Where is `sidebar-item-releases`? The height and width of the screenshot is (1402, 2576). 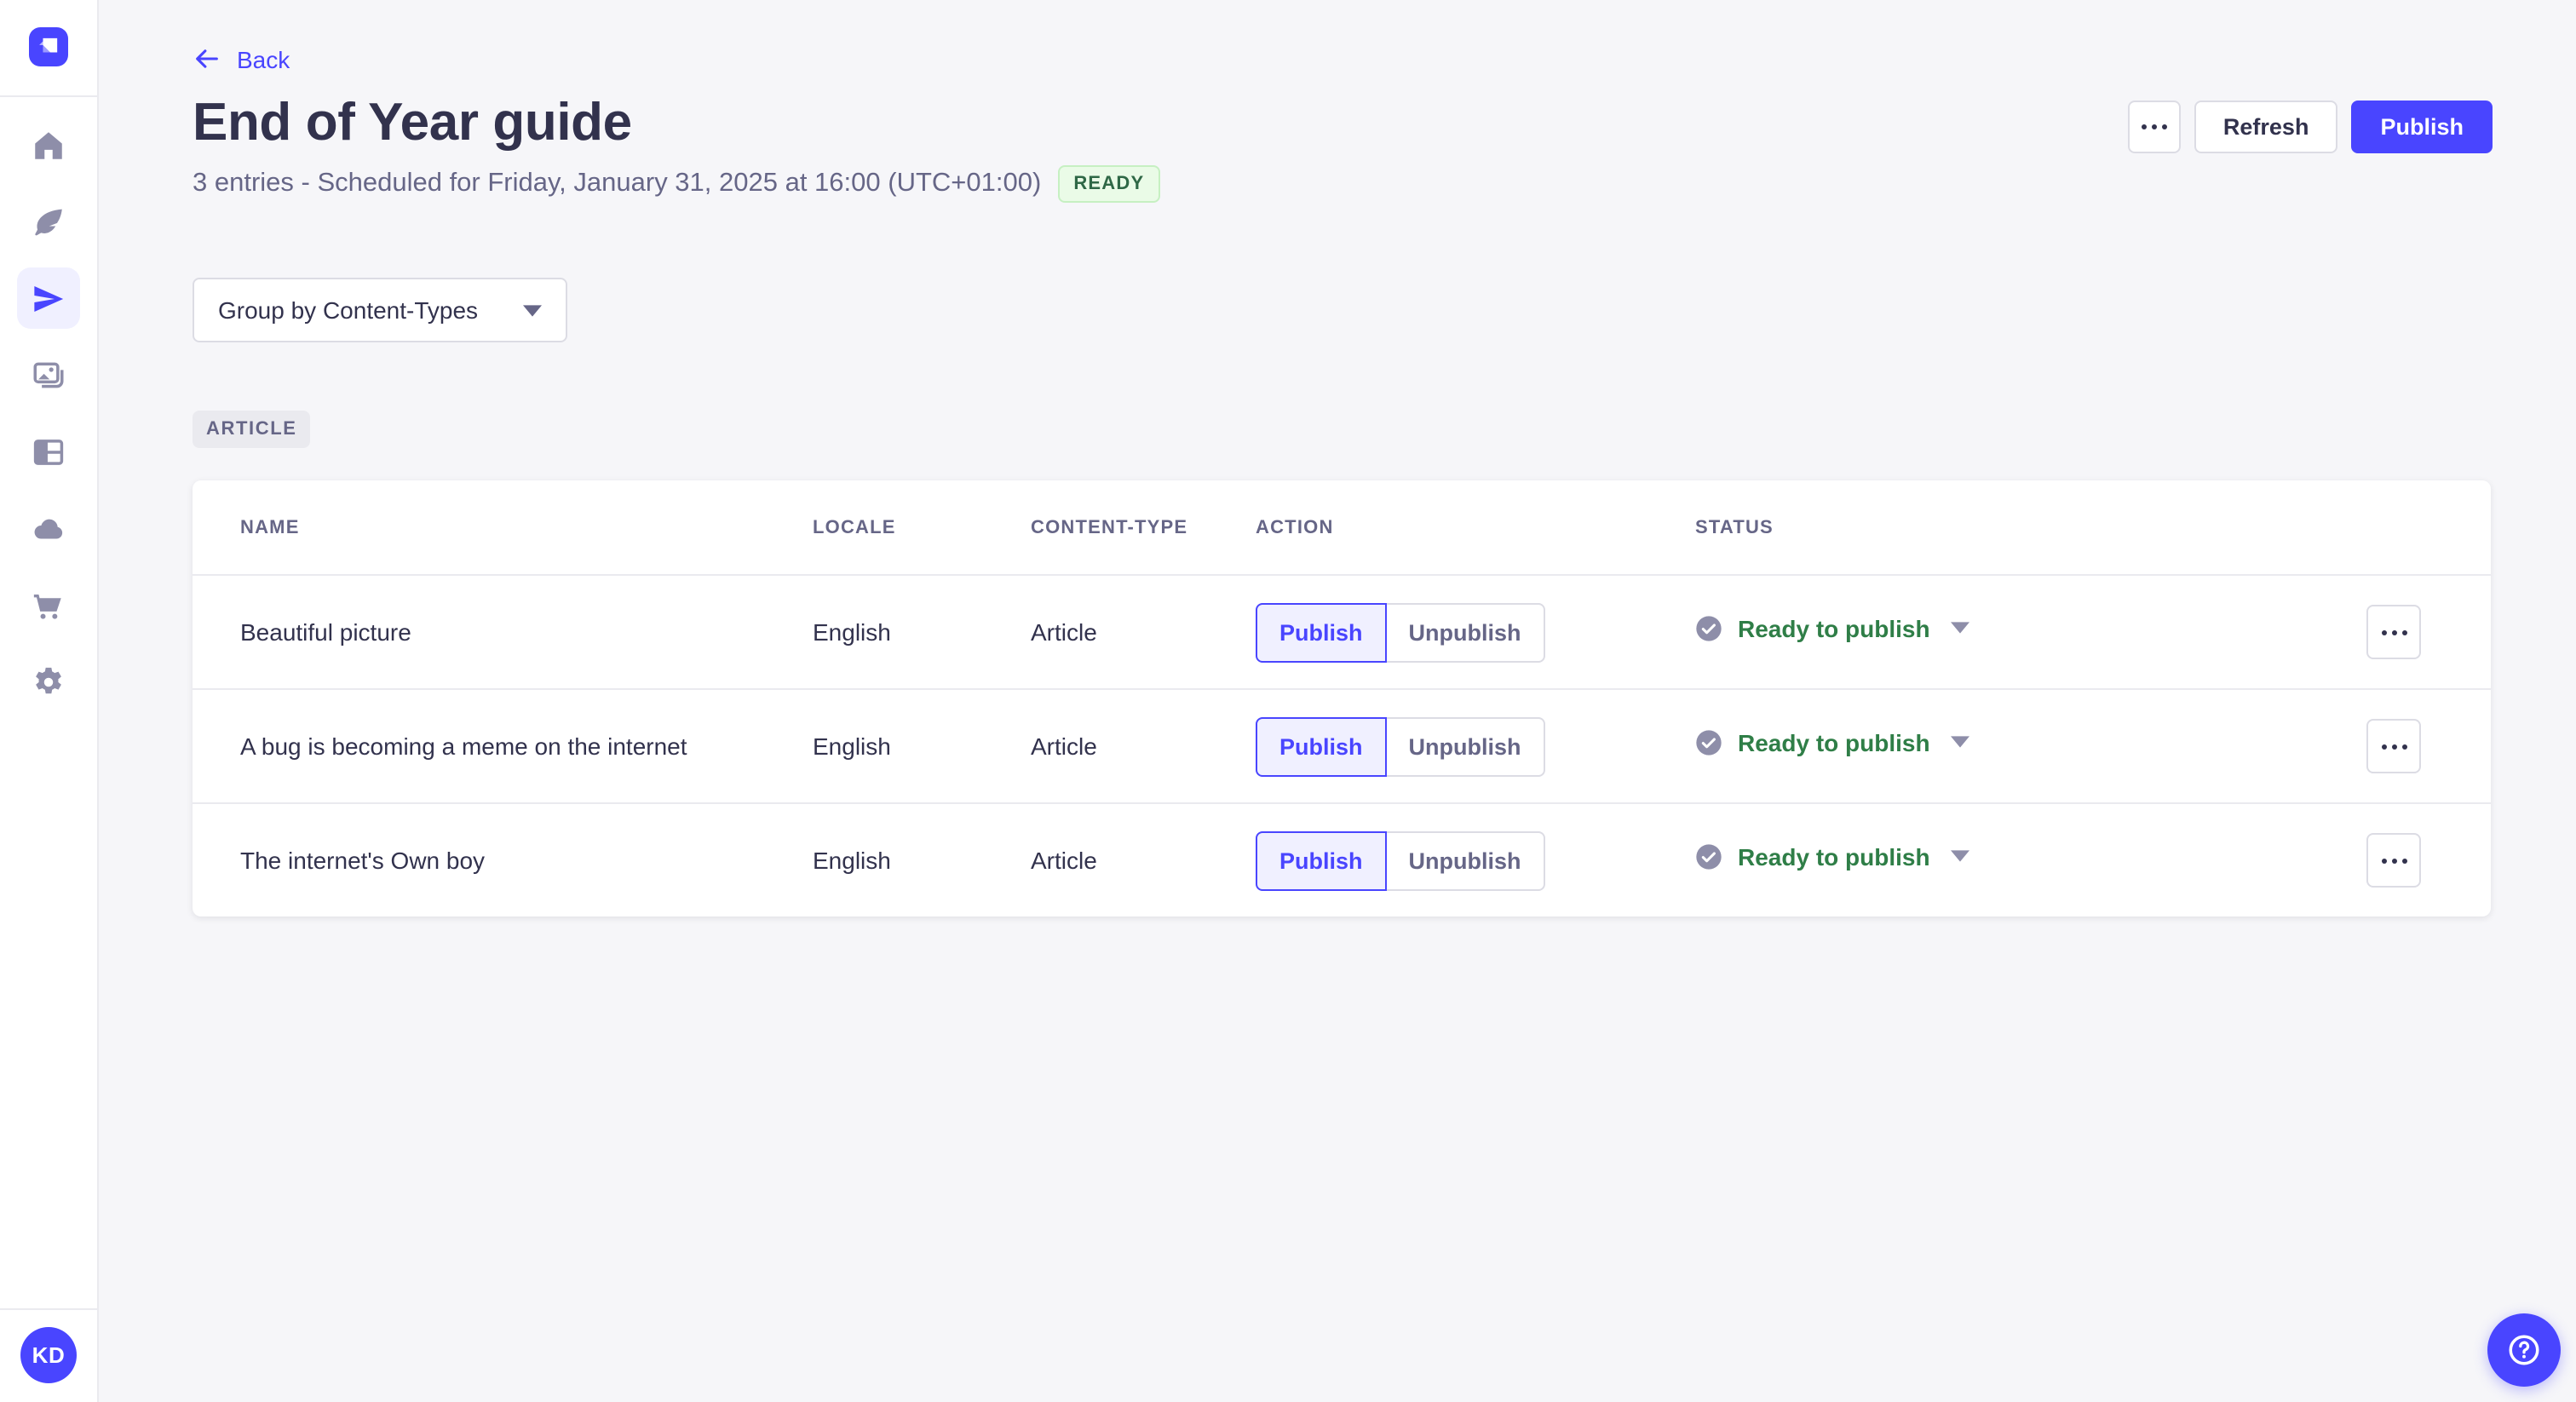 sidebar-item-releases is located at coordinates (49, 298).